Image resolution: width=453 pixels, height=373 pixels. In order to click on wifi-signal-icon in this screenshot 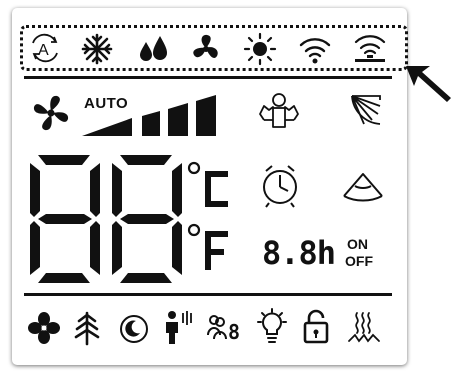, I will do `click(370, 48)`.